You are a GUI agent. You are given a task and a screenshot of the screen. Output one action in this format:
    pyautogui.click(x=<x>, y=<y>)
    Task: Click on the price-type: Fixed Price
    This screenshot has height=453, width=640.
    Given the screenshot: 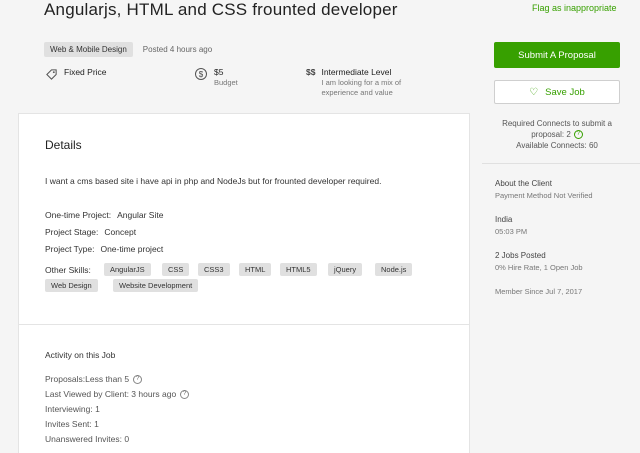 What is the action you would take?
    pyautogui.click(x=75, y=74)
    